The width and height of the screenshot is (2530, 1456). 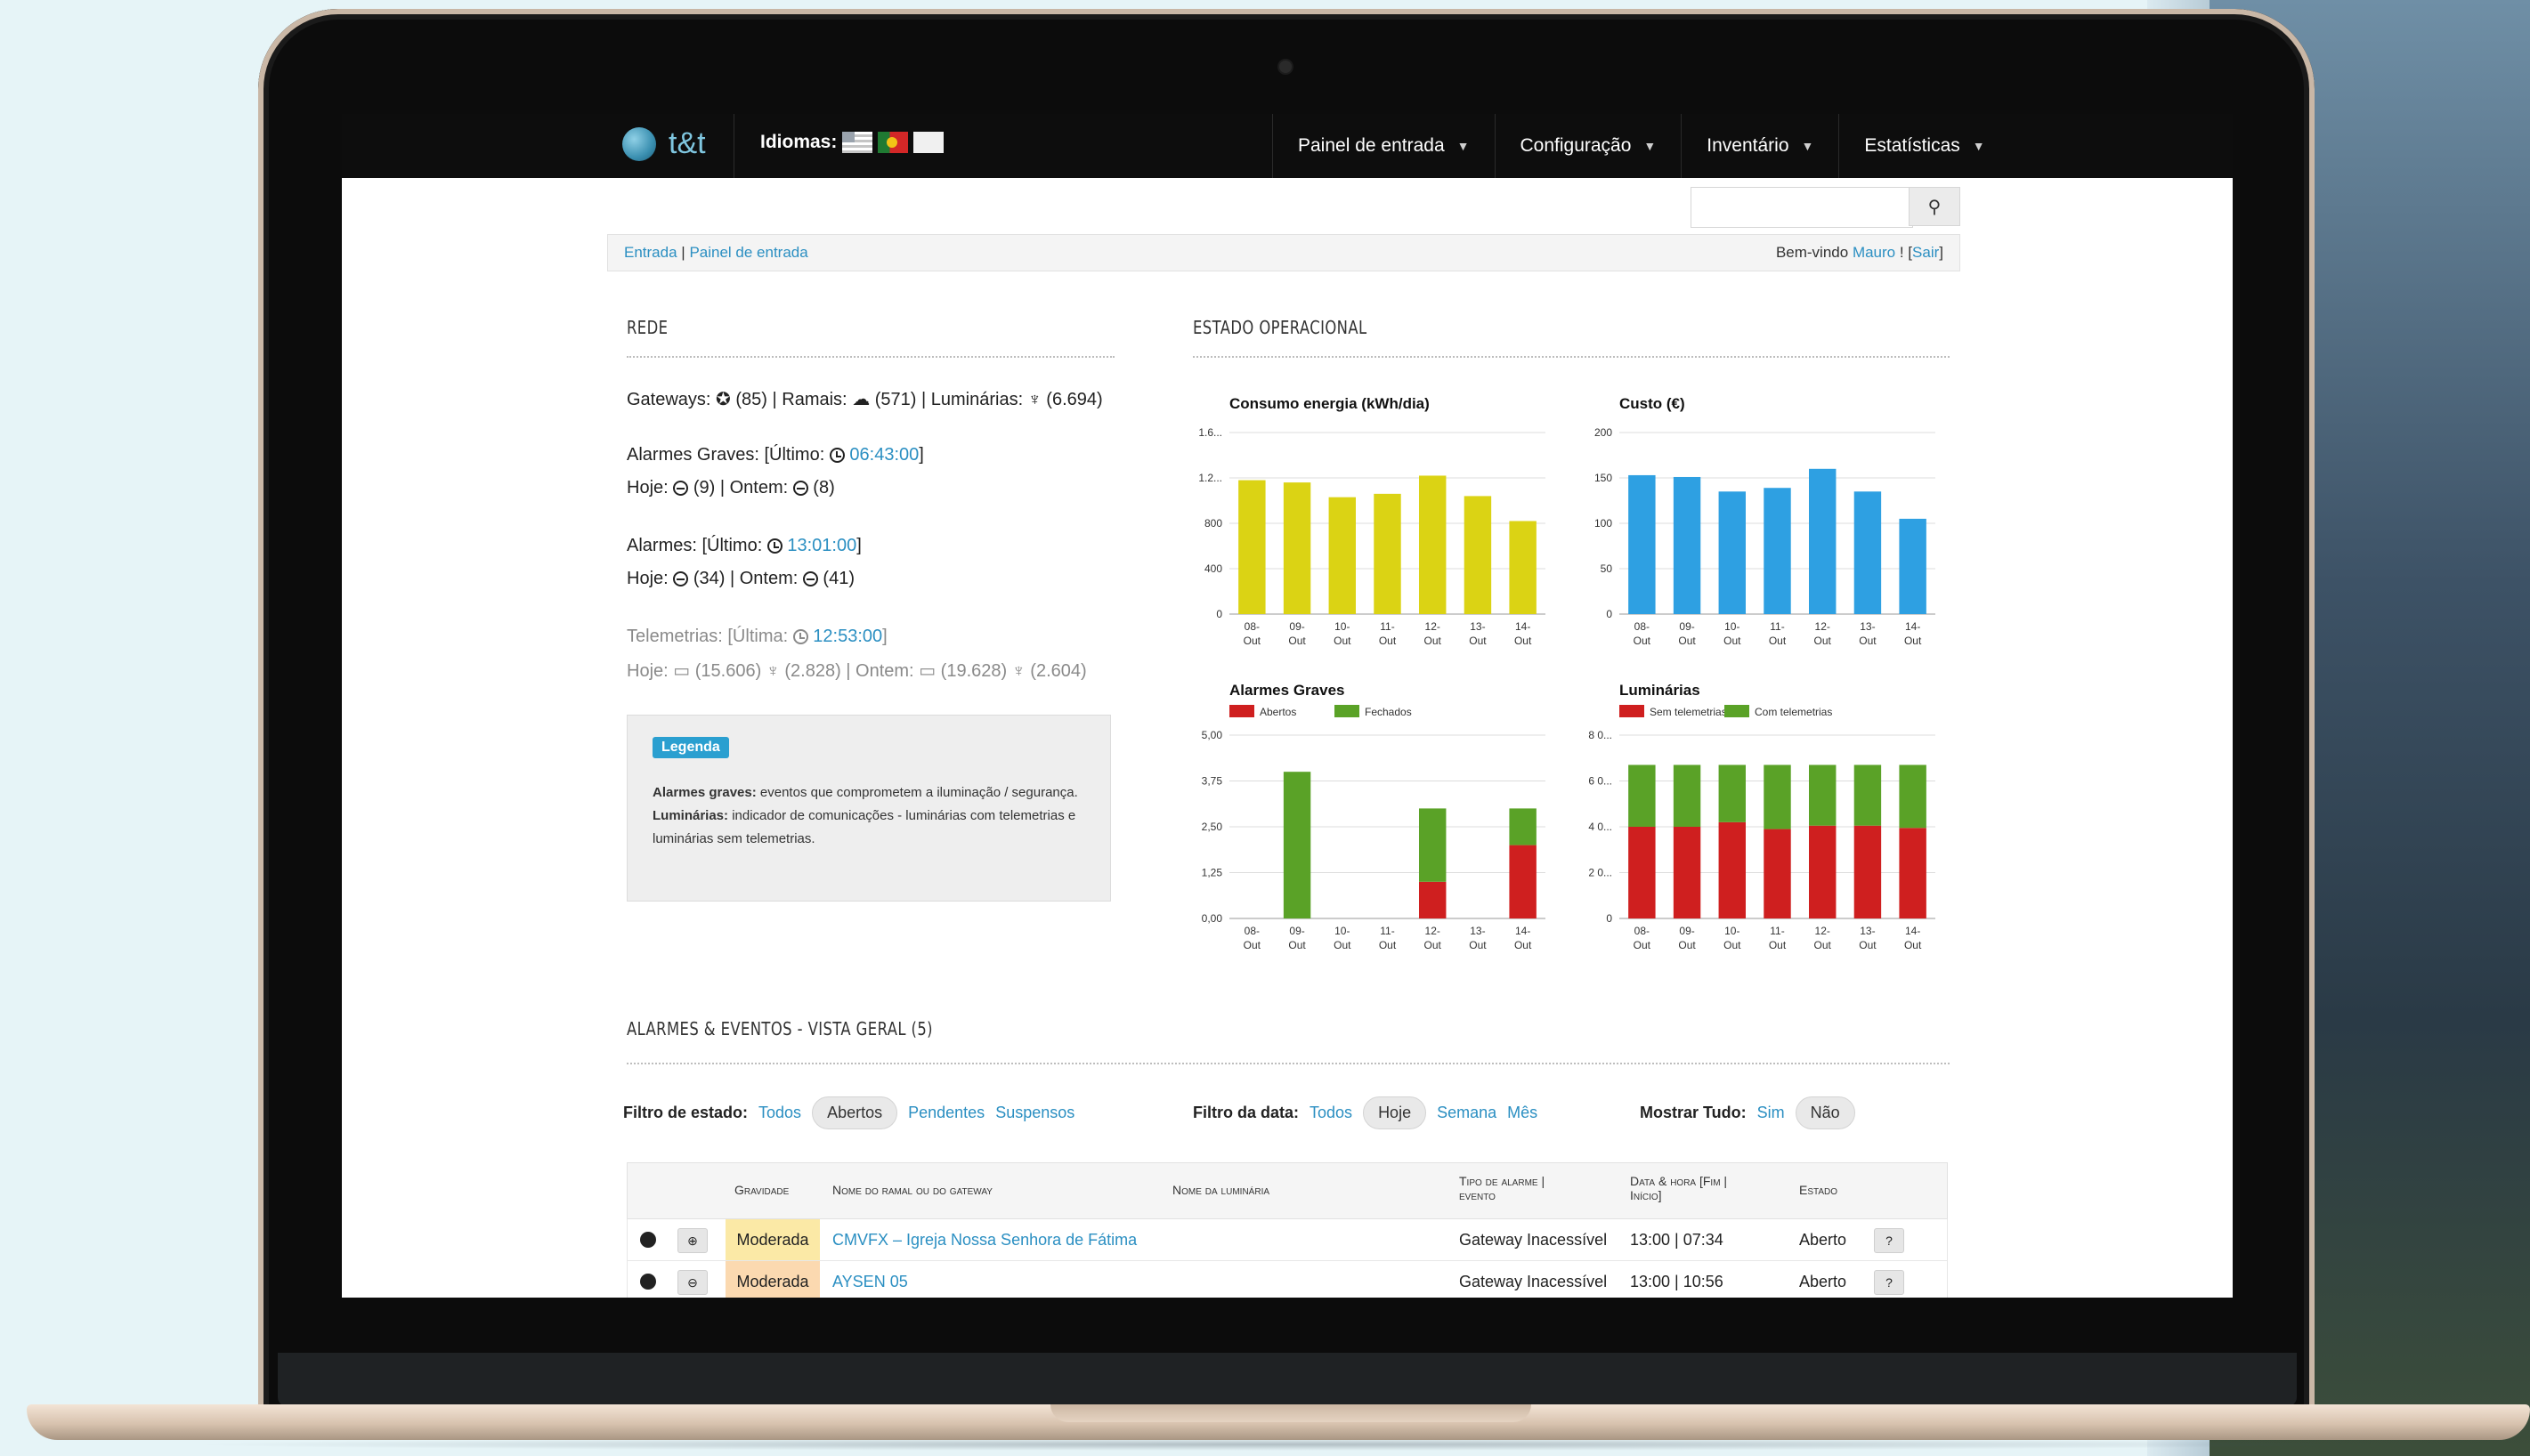 I want to click on filter-mostrar-sim: Sim, so click(x=1771, y=1113).